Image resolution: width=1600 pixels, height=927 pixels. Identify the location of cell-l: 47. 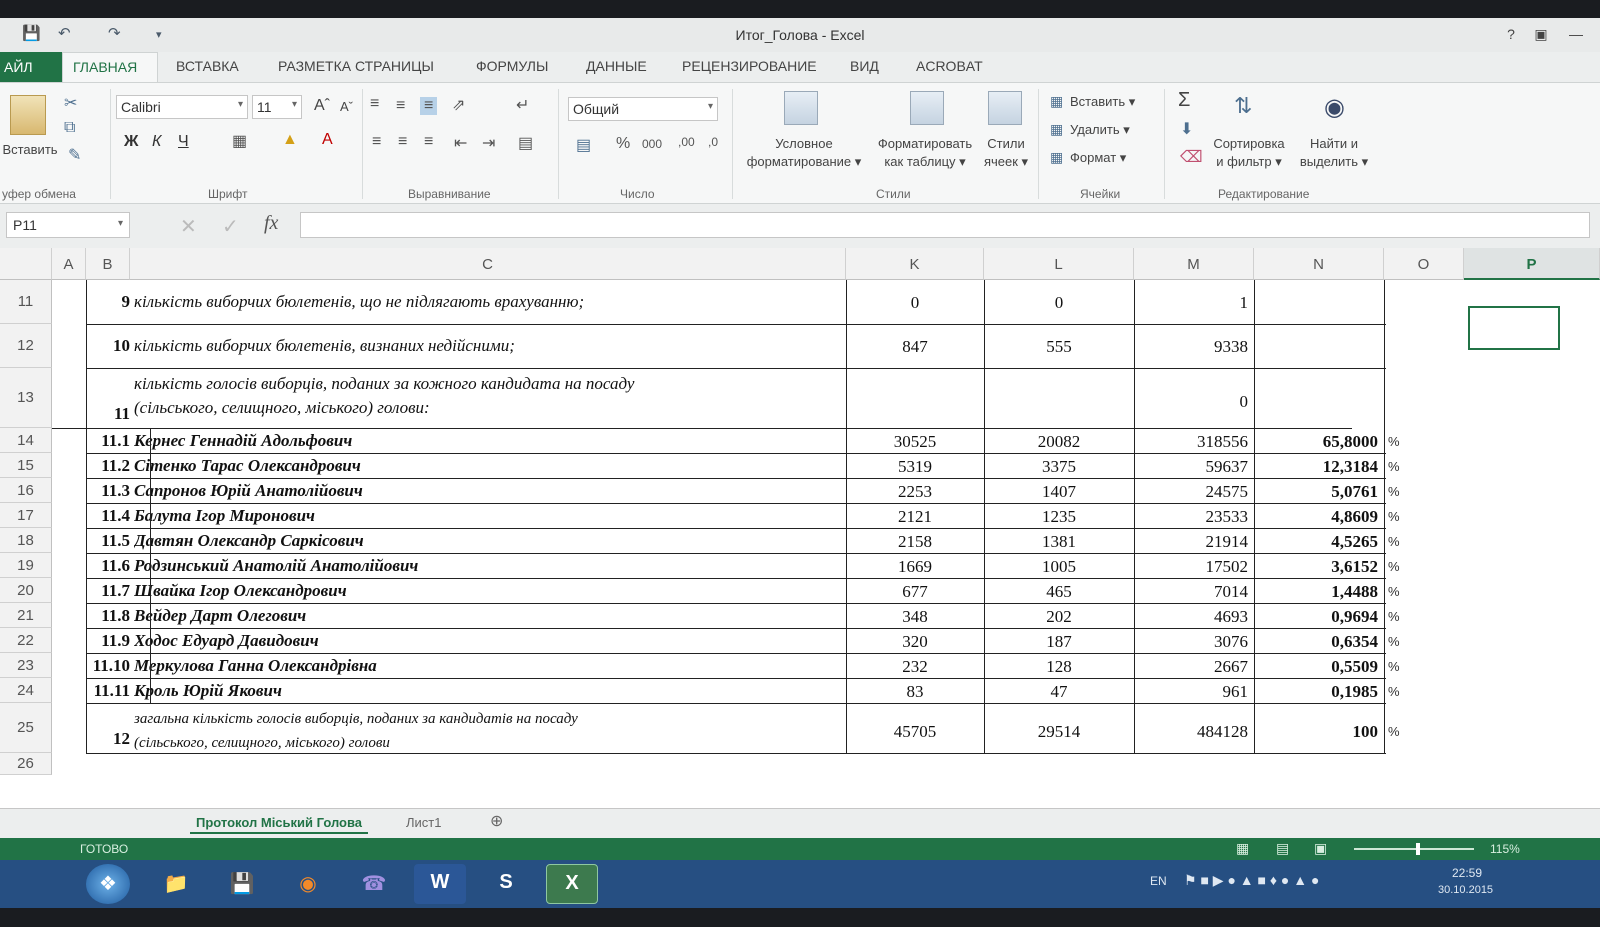
(1059, 690).